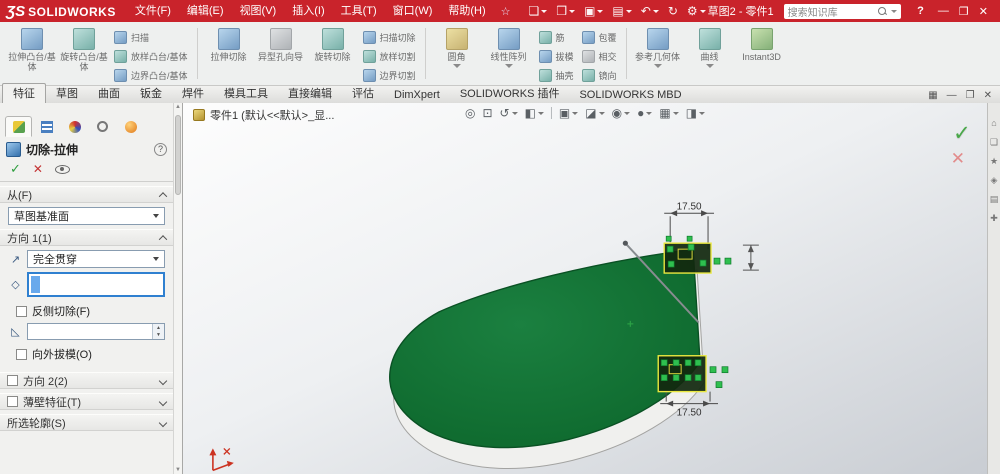  What do you see at coordinates (359, 11) in the screenshot?
I see `menu-tools: 工具(T)` at bounding box center [359, 11].